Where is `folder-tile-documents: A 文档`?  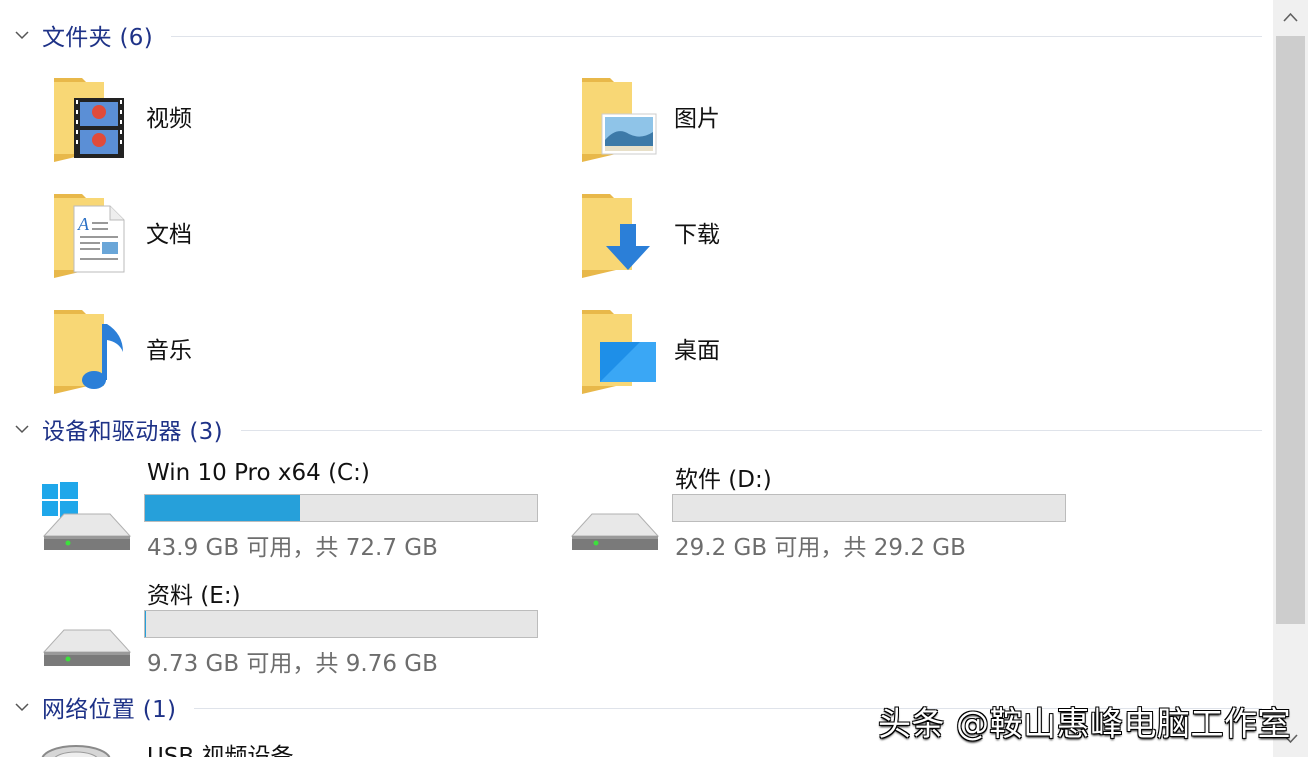
folder-tile-documents: A 文档 is located at coordinates (96, 232).